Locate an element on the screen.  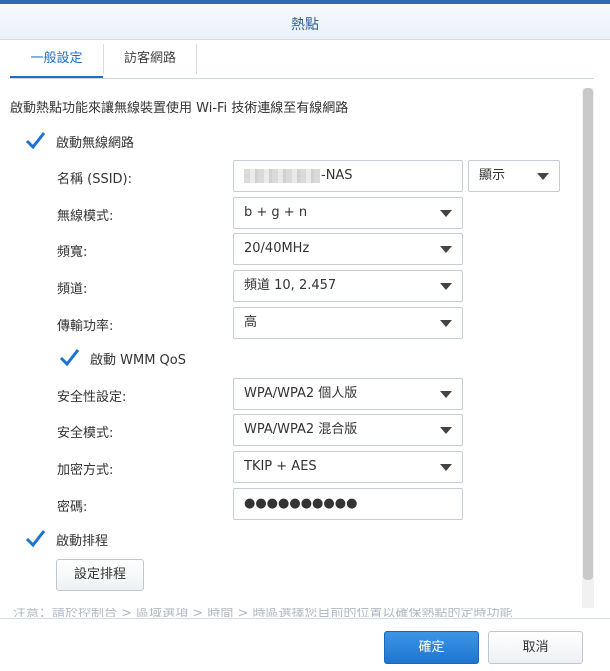
password-input: ●●●●●●●●●● is located at coordinates (348, 504).